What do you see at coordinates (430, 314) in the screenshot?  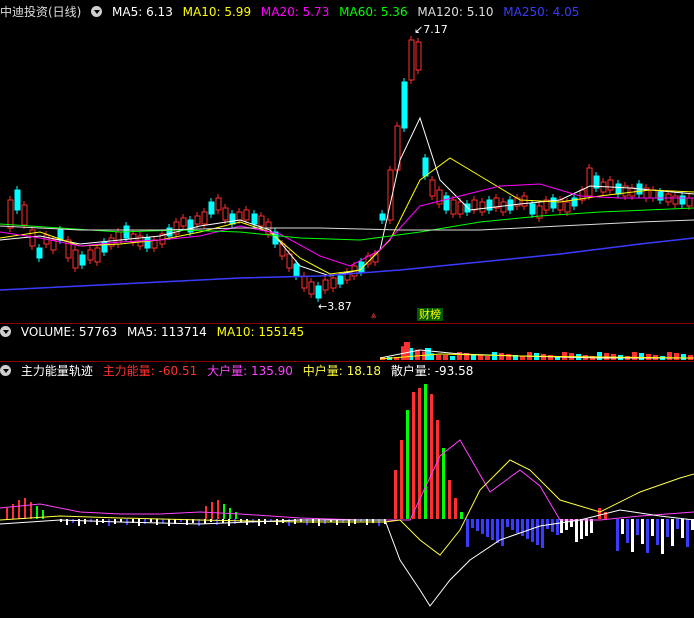 I see `event-tag: 财榜` at bounding box center [430, 314].